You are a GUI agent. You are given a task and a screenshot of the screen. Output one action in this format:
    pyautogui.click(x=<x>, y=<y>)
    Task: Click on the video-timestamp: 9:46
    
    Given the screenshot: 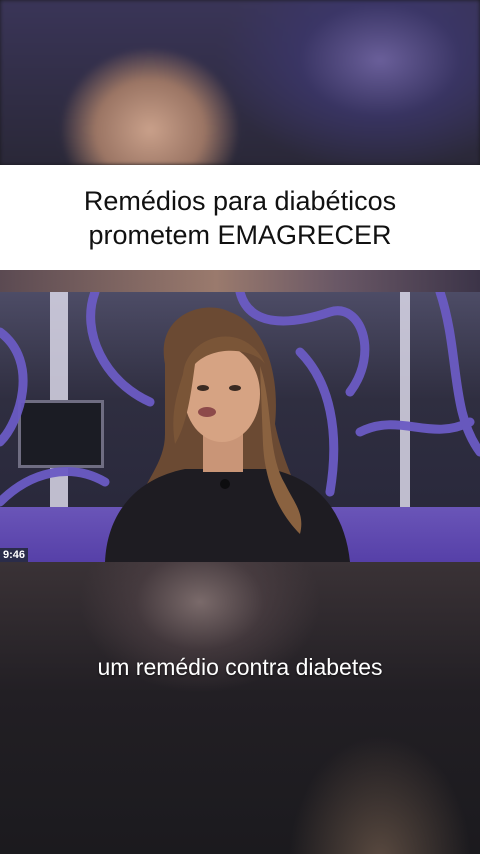 What is the action you would take?
    pyautogui.click(x=14, y=555)
    